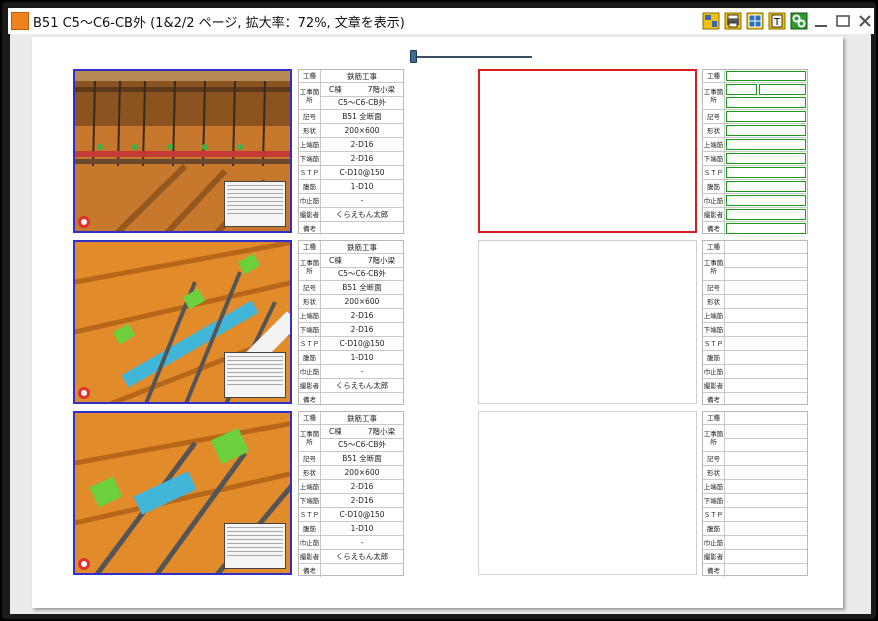 Image resolution: width=878 pixels, height=621 pixels. Describe the element at coordinates (754, 21) in the screenshot. I see `grid-icon` at that location.